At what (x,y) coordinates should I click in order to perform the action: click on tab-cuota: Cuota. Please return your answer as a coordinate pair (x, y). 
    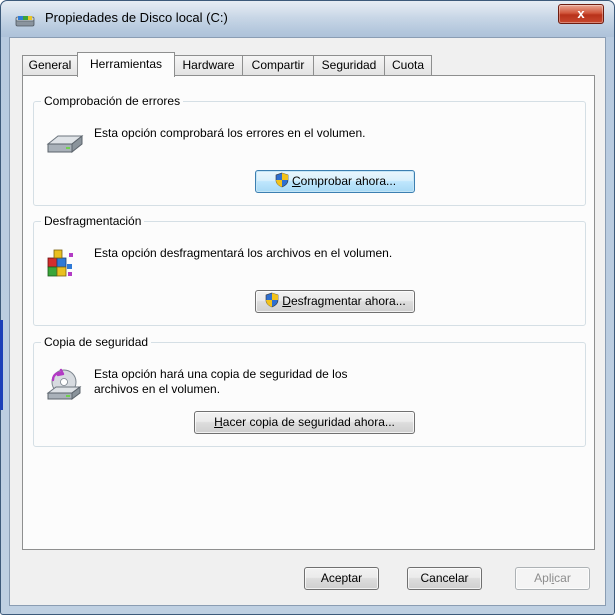
    Looking at the image, I should click on (408, 65).